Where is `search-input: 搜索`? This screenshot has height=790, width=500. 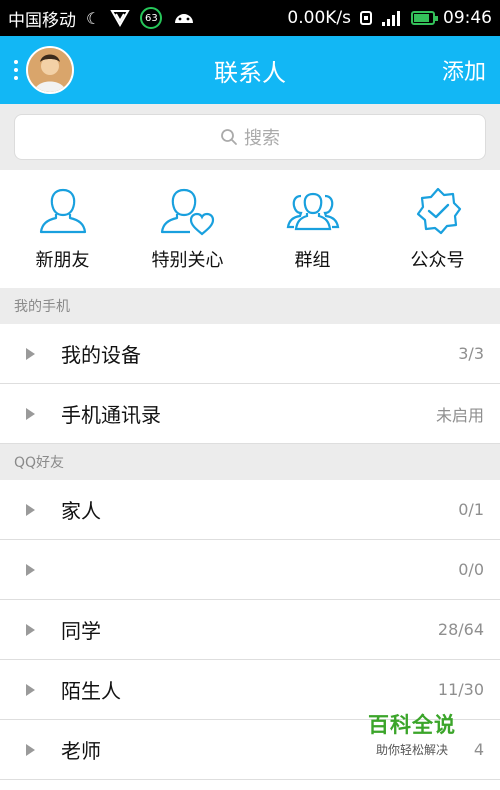 search-input: 搜索 is located at coordinates (250, 137).